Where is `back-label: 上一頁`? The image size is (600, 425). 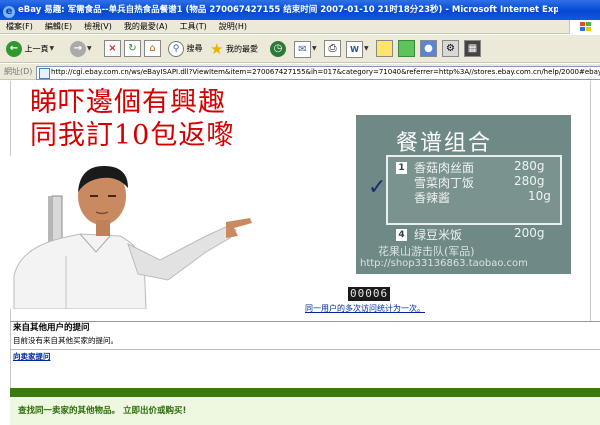 back-label: 上一頁 is located at coordinates (36, 49).